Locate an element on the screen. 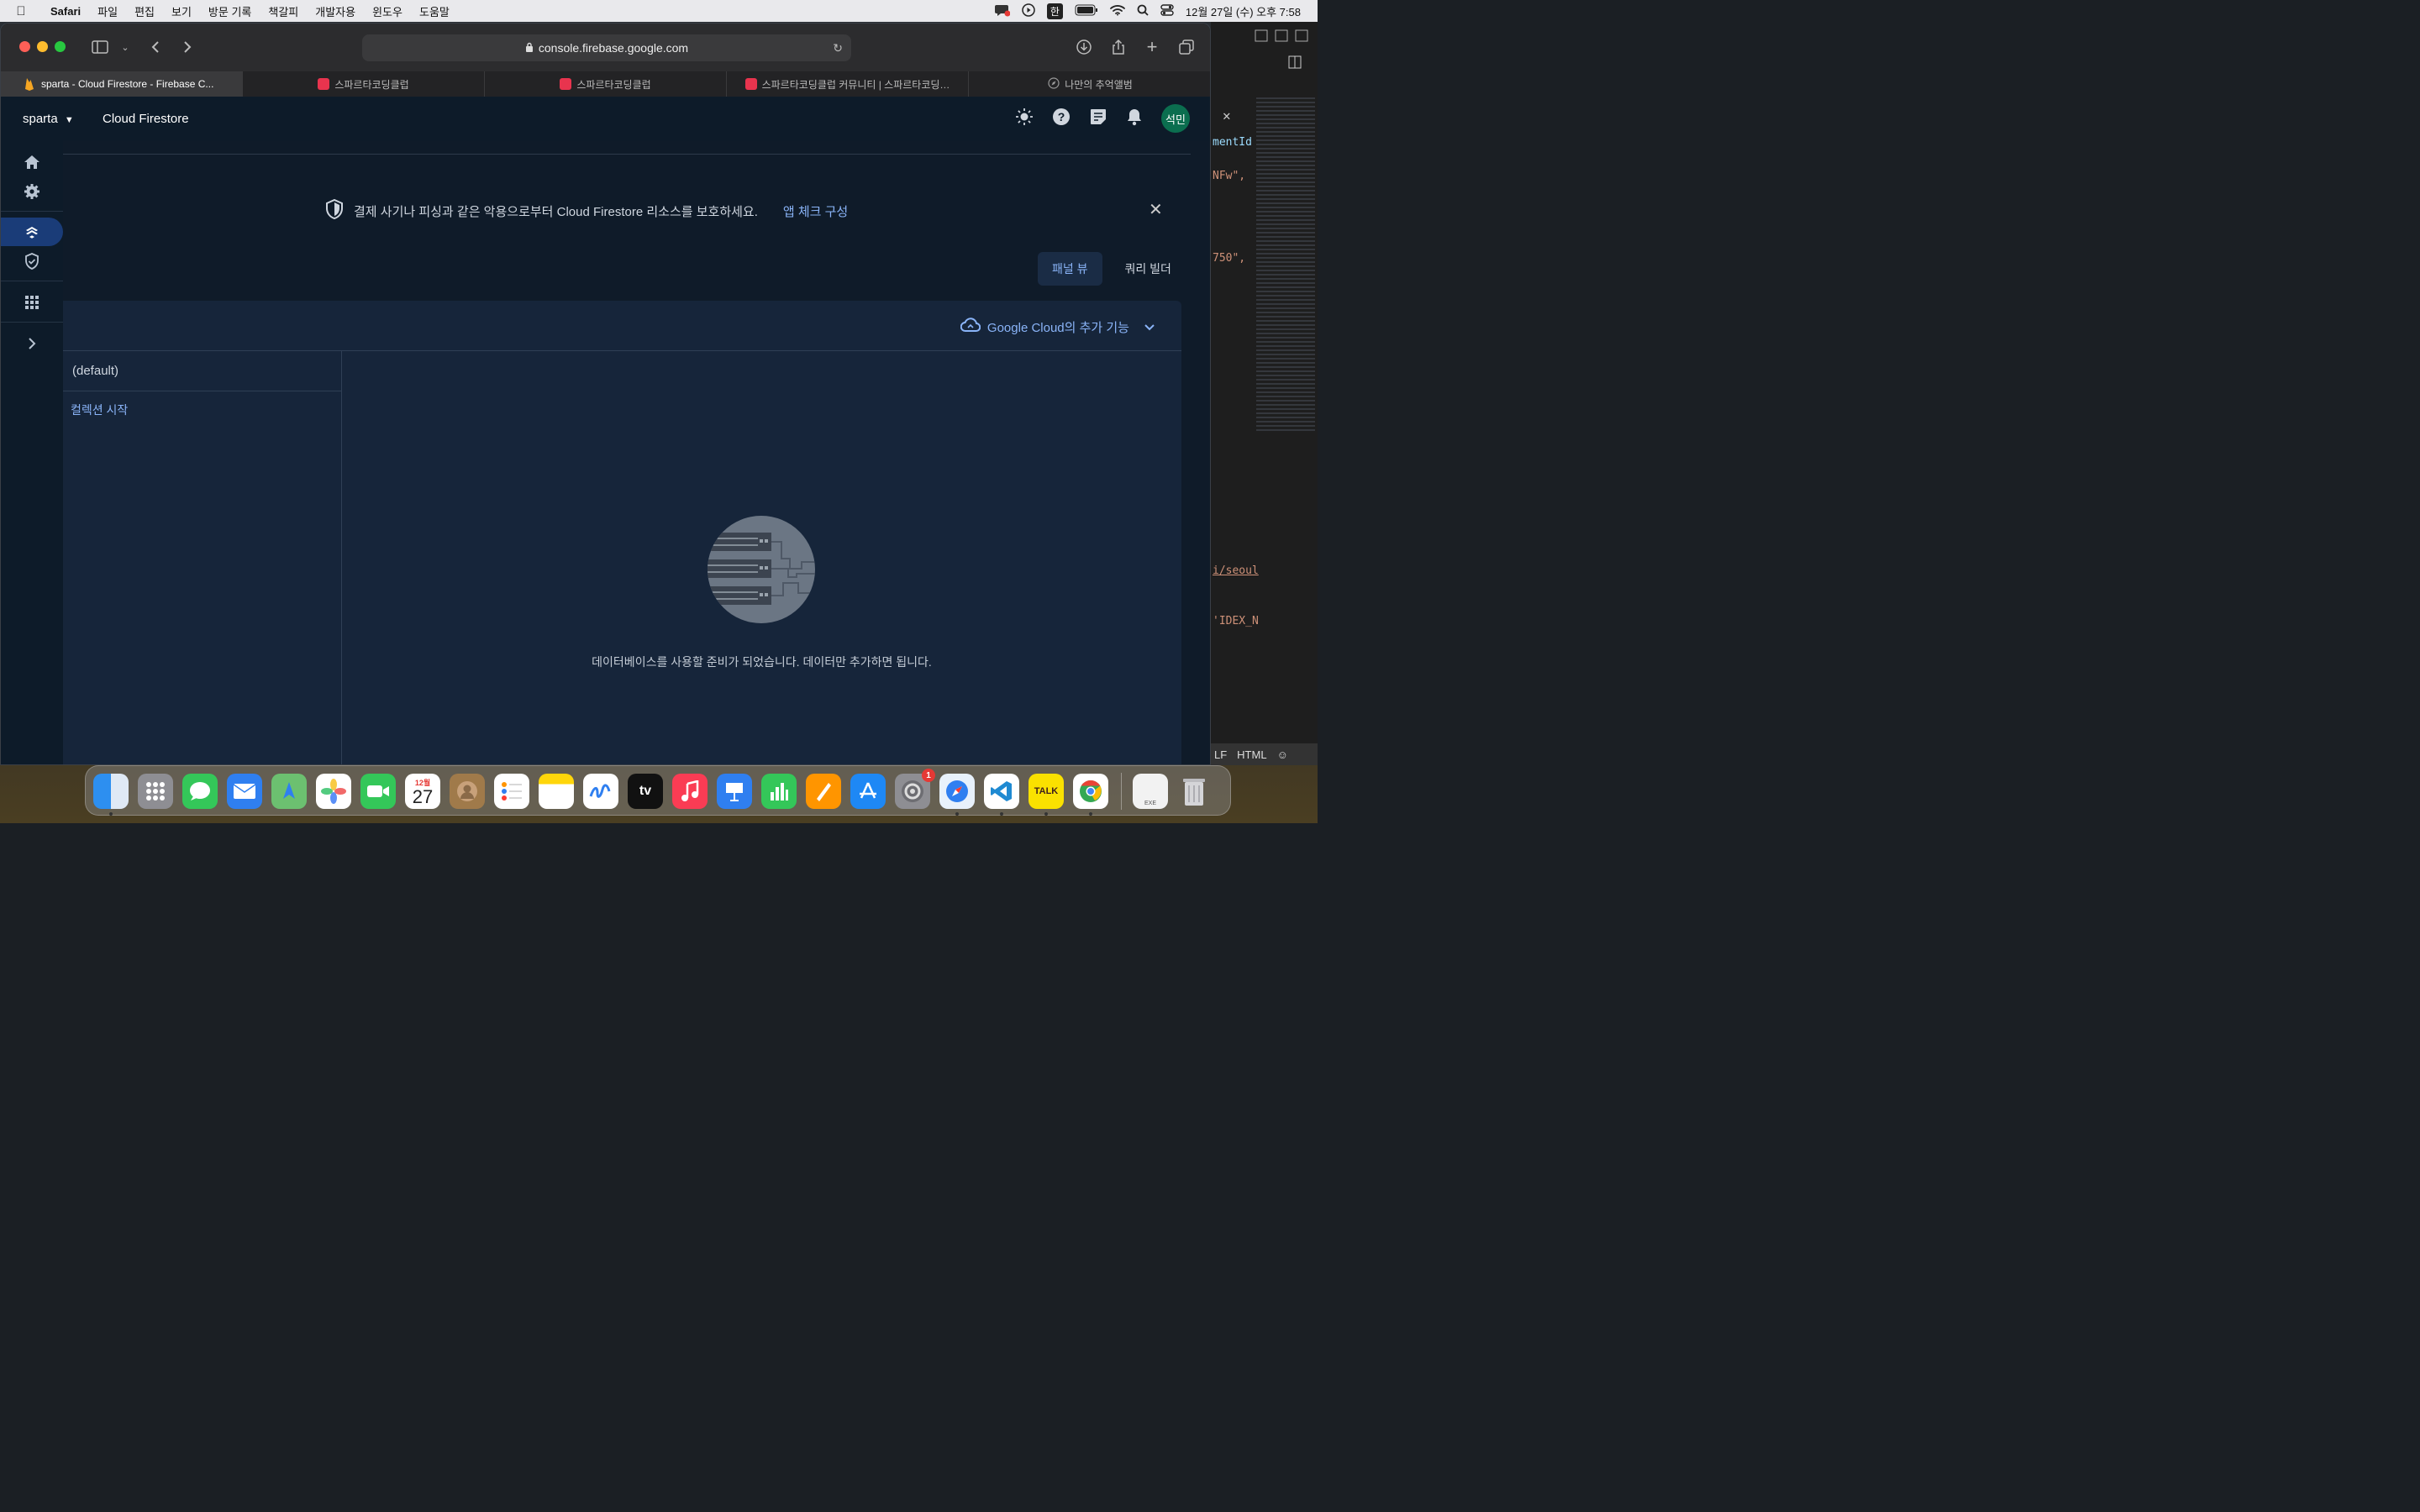 The height and width of the screenshot is (1512, 2420). photos-icon is located at coordinates (333, 791).